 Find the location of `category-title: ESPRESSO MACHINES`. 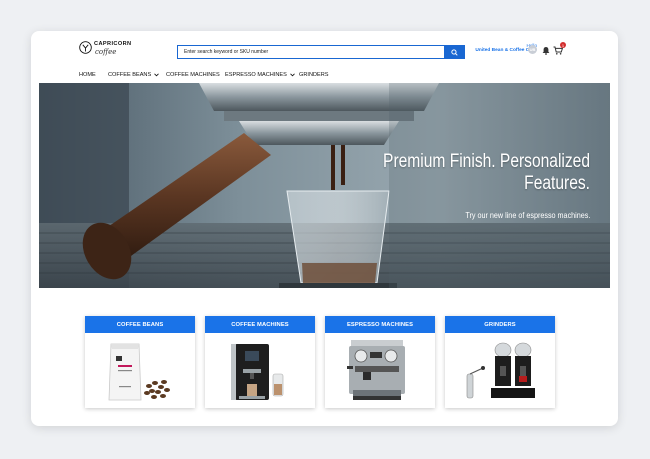

category-title: ESPRESSO MACHINES is located at coordinates (380, 324).